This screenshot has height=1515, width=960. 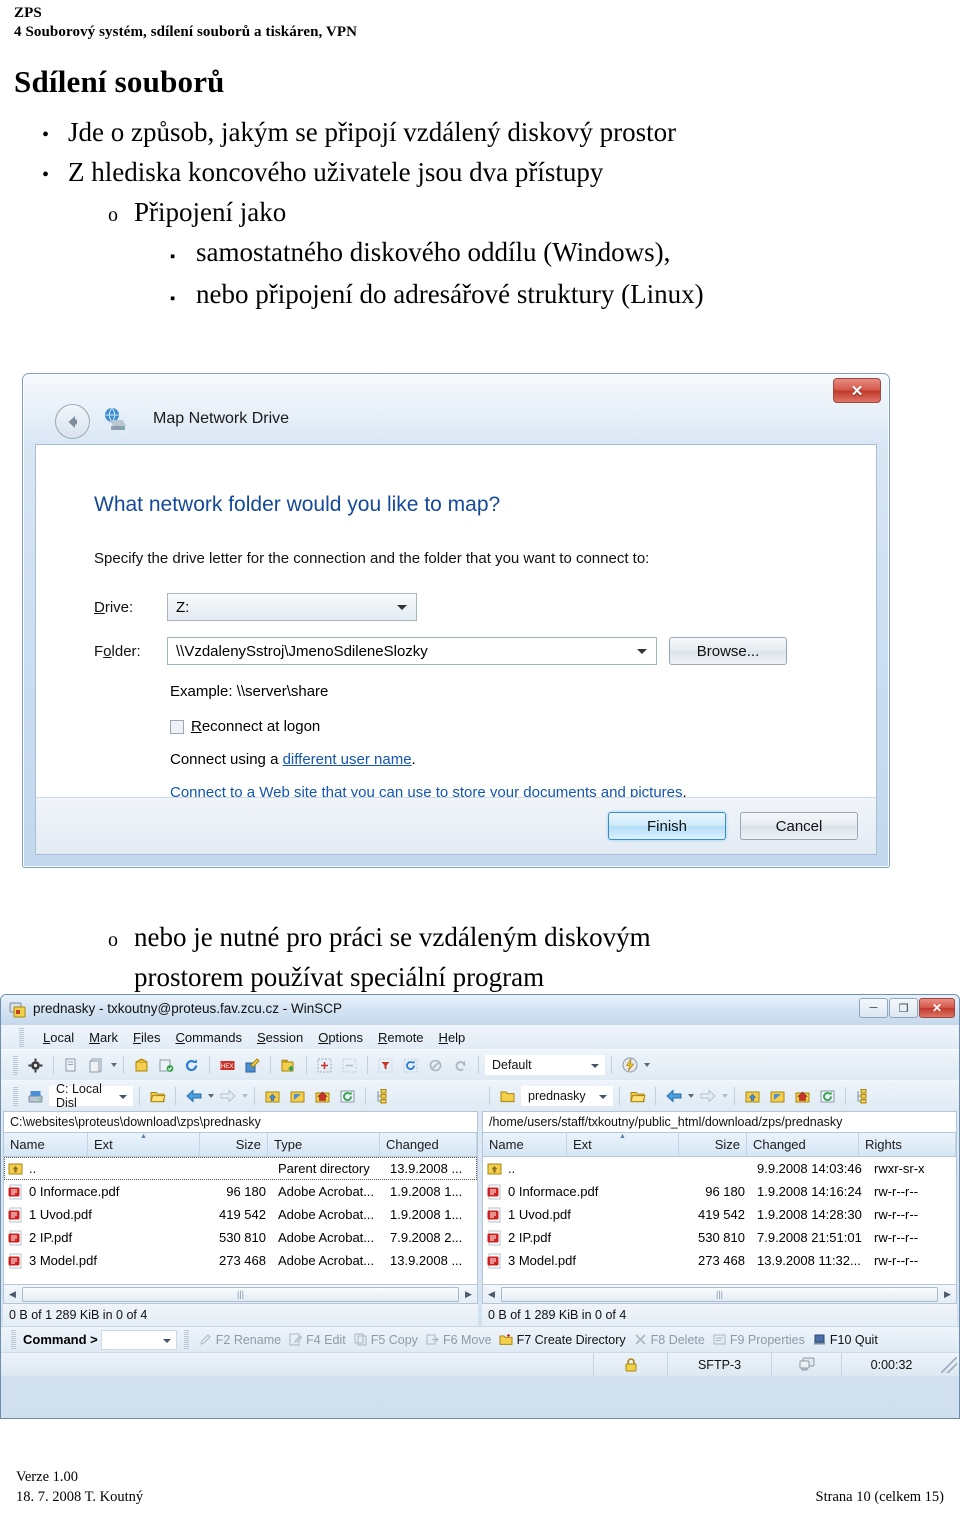 What do you see at coordinates (758, 1339) in the screenshot?
I see `fkey-f9-properties: F9 Properties` at bounding box center [758, 1339].